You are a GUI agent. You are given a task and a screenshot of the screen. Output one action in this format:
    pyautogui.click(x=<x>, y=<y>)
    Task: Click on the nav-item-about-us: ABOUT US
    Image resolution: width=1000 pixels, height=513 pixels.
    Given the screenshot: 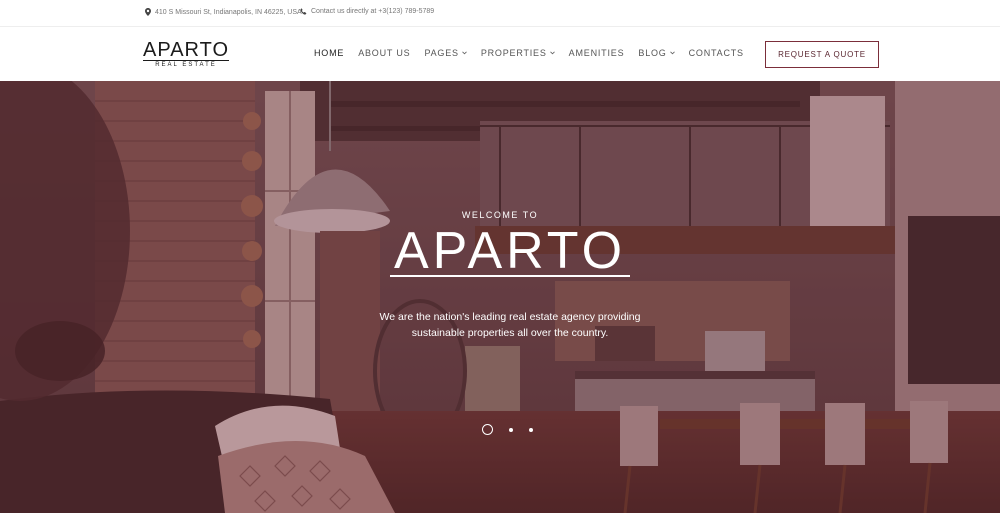 What is the action you would take?
    pyautogui.click(x=384, y=53)
    